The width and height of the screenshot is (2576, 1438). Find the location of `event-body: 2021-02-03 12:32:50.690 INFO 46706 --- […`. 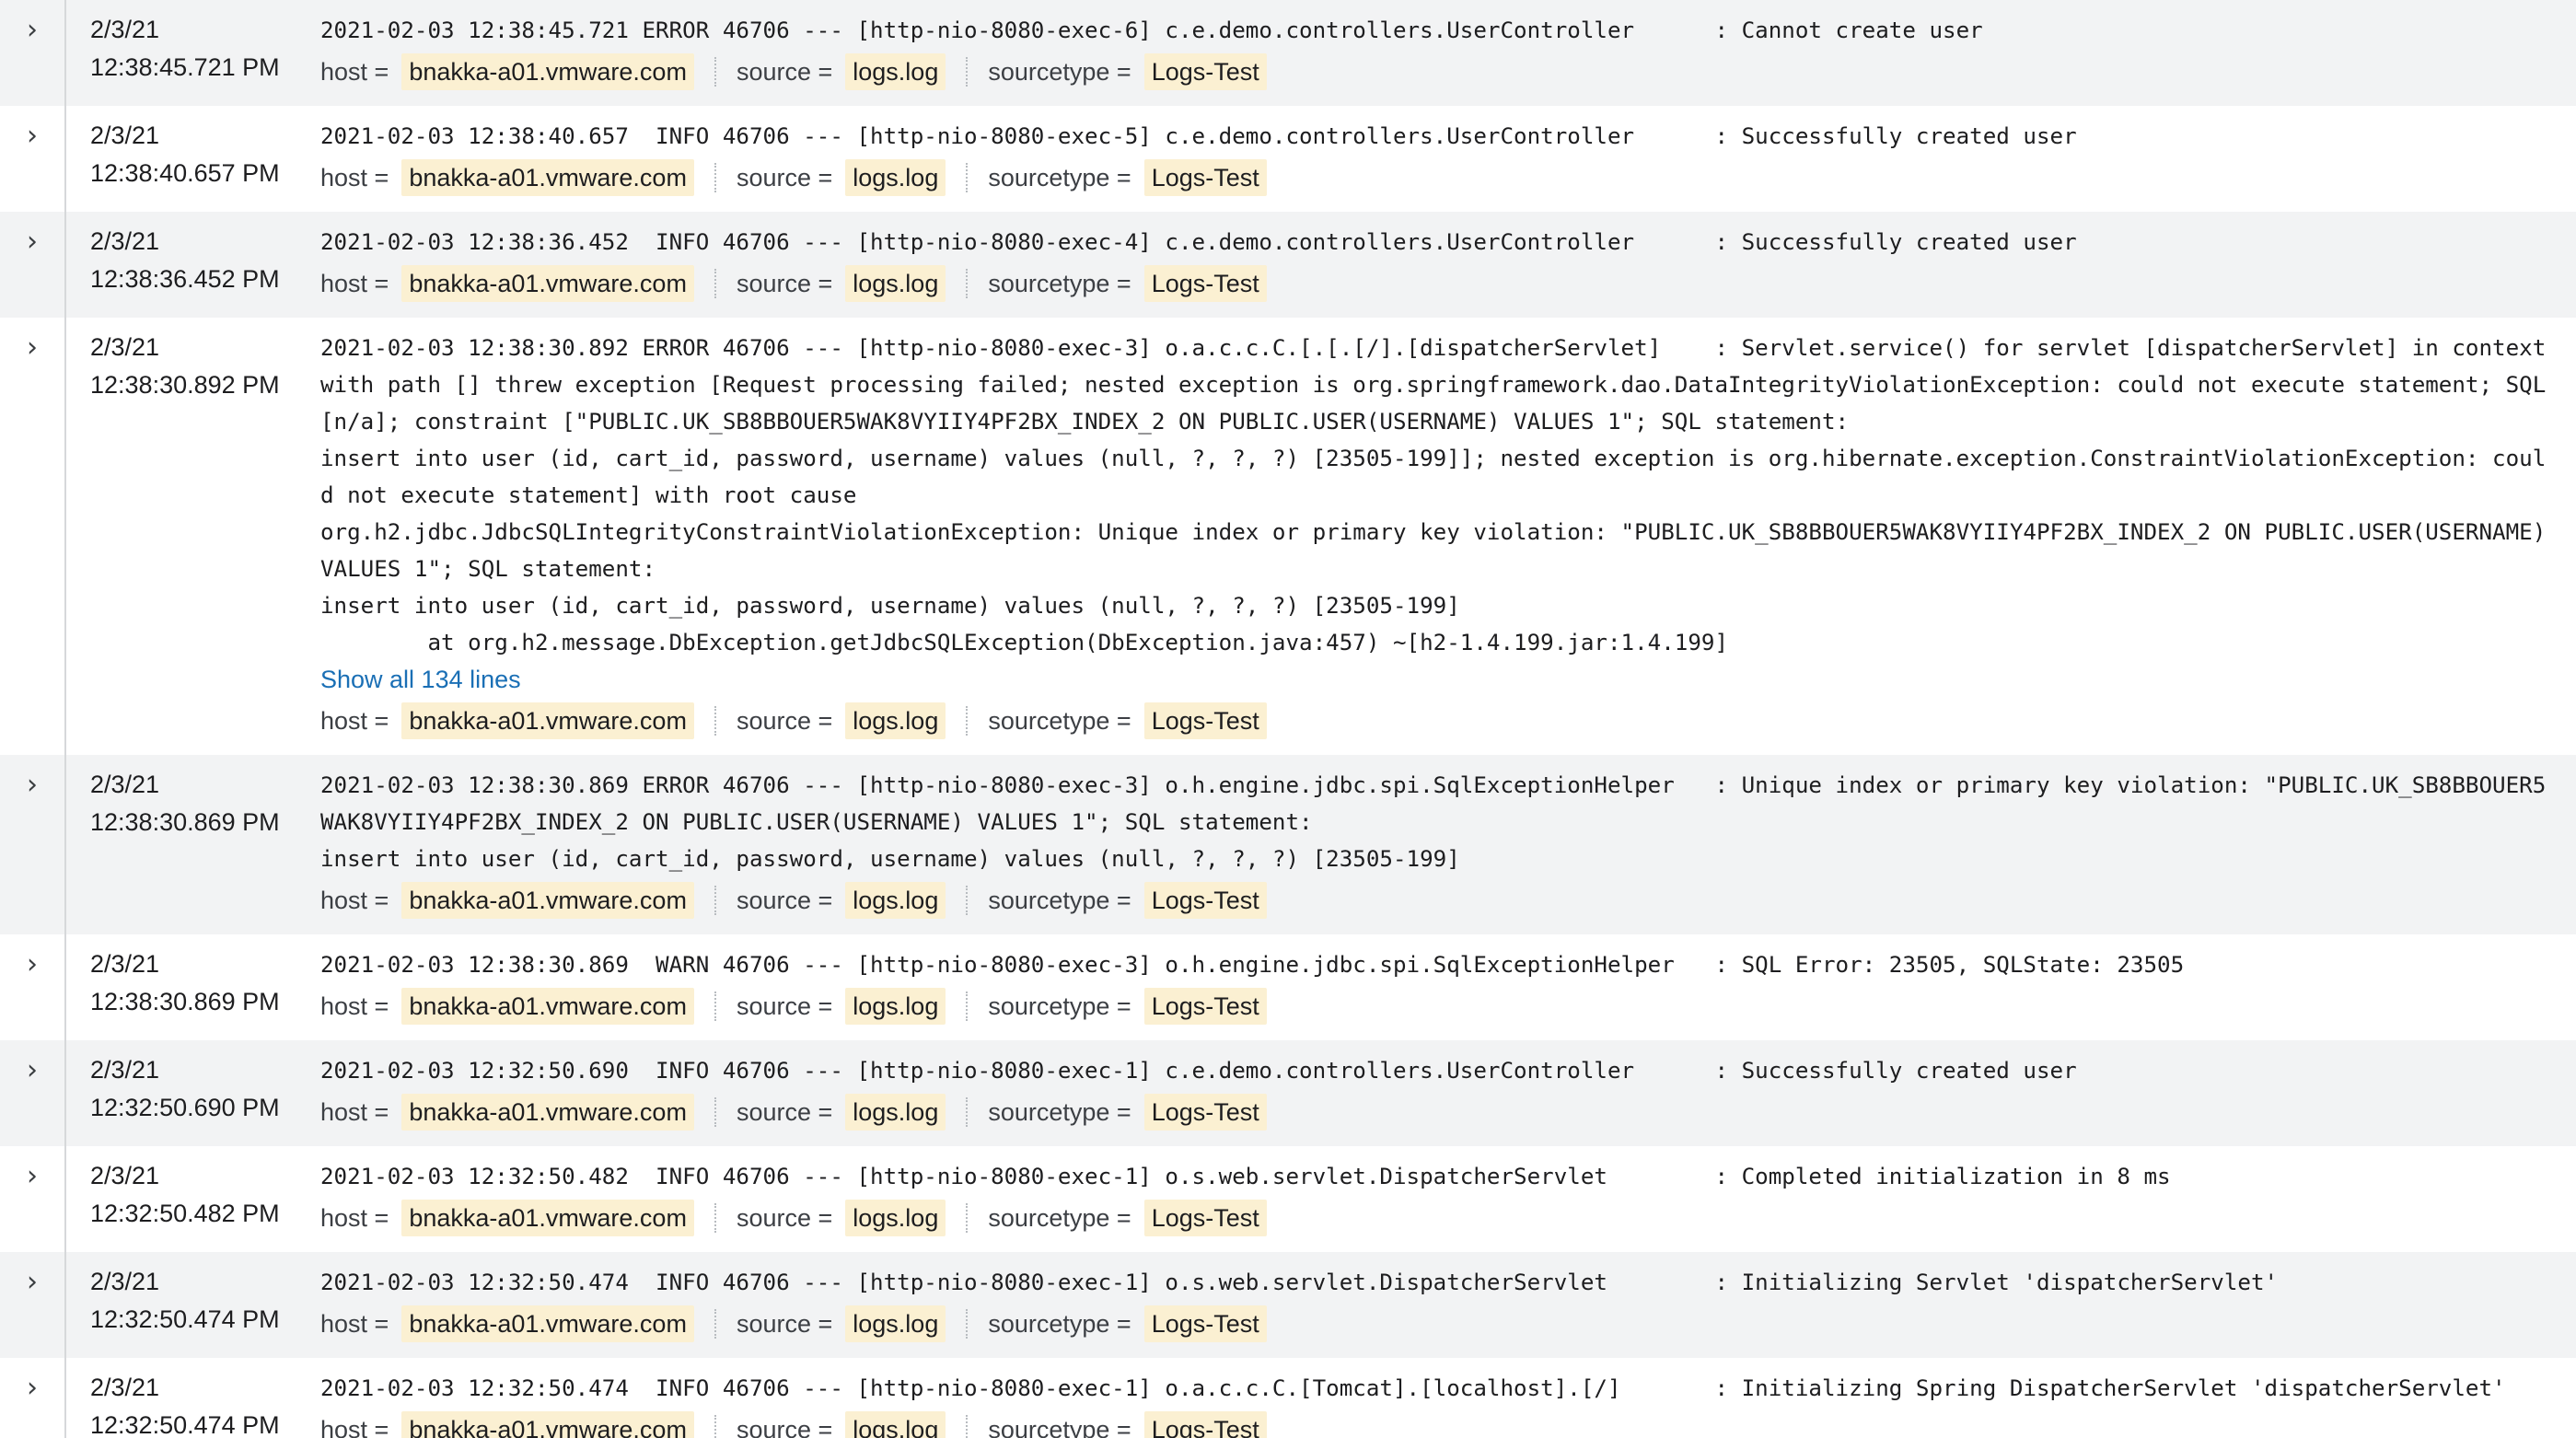

event-body: 2021-02-03 12:32:50.690 INFO 46706 --- [… is located at coordinates (1448, 1093).